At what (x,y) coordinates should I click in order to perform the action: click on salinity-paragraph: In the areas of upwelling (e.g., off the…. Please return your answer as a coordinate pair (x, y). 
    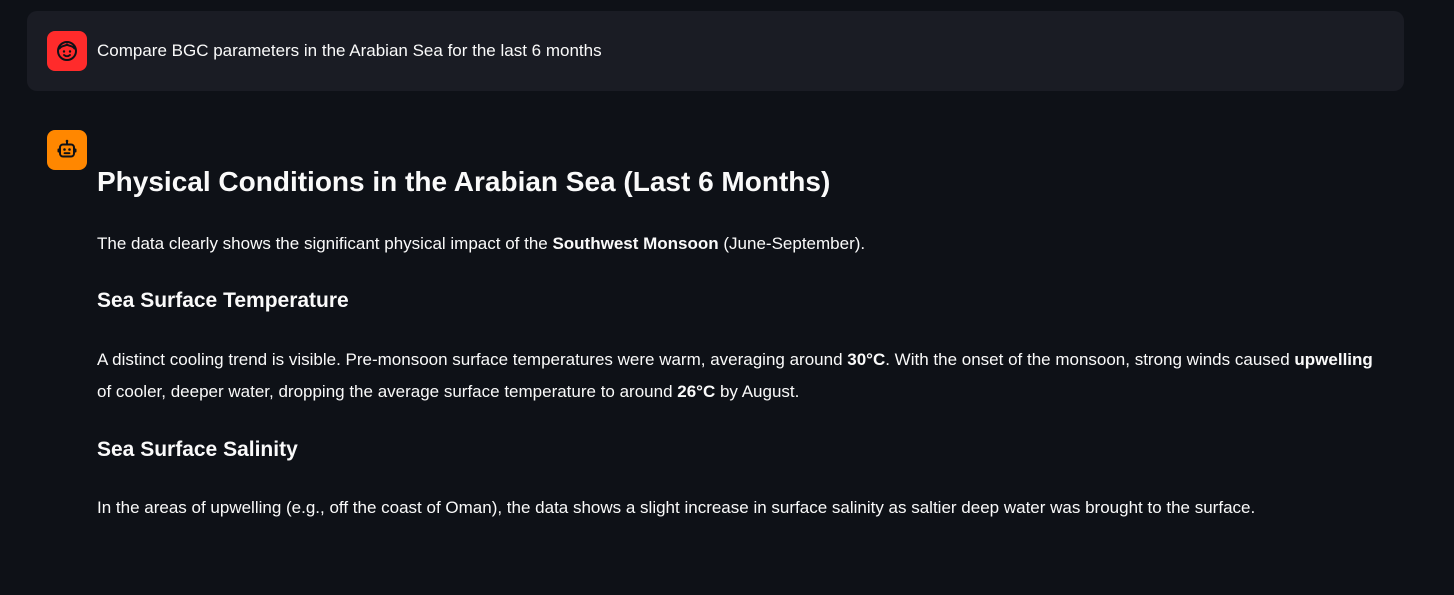
    Looking at the image, I should click on (676, 507).